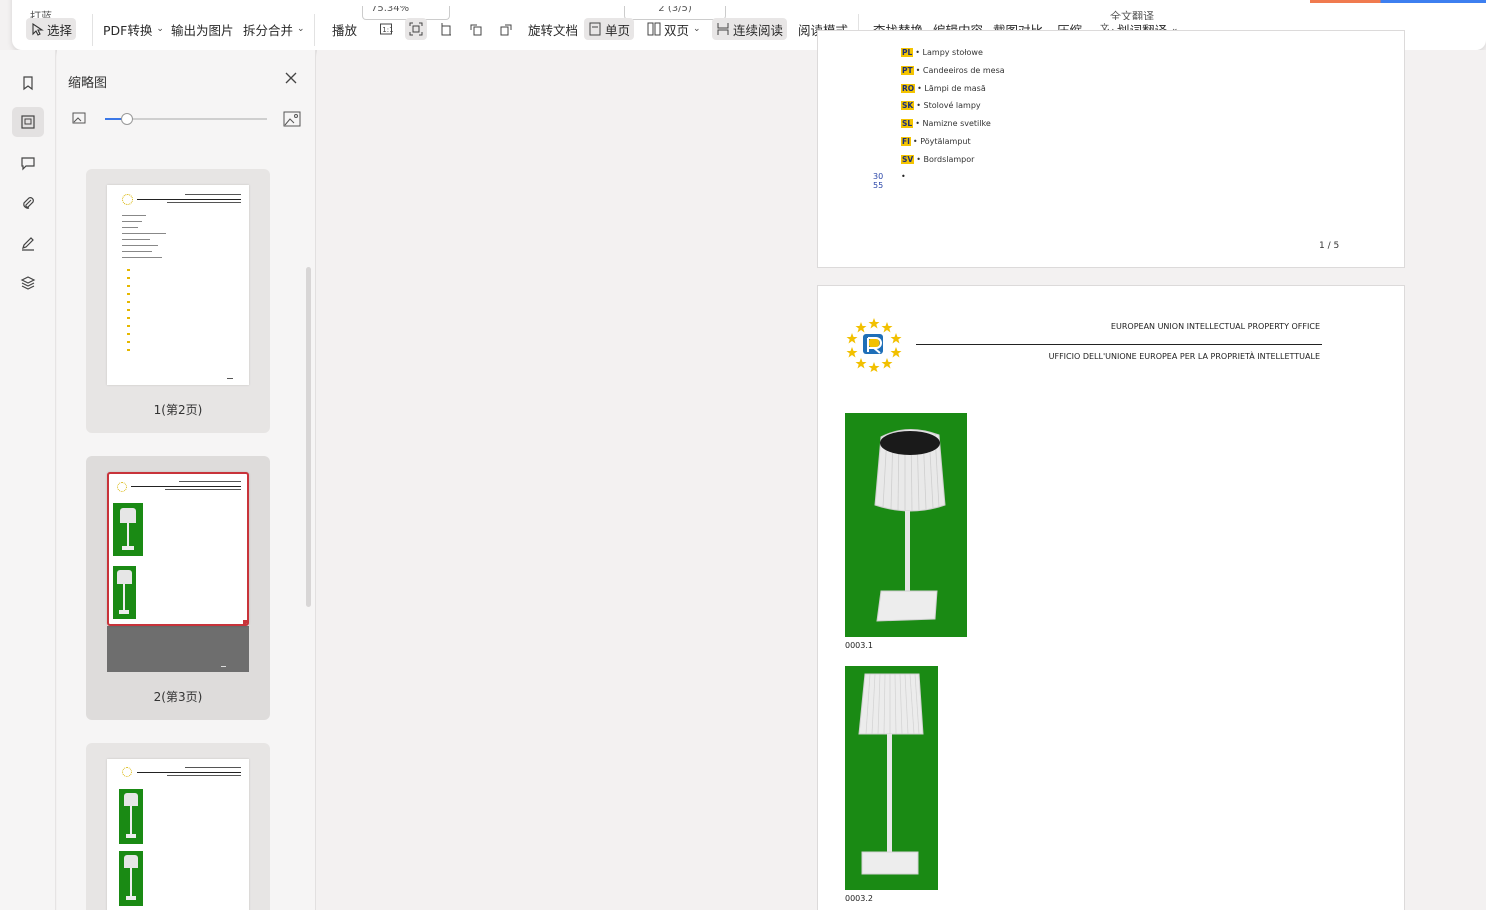  What do you see at coordinates (88, 83) in the screenshot?
I see `panel-title: 缩略图` at bounding box center [88, 83].